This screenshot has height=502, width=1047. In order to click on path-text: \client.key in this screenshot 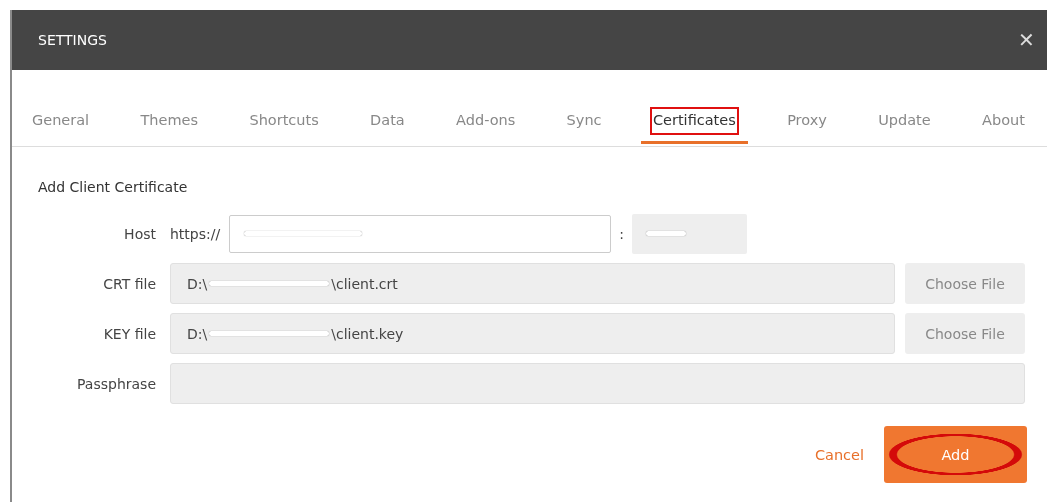, I will do `click(367, 333)`.